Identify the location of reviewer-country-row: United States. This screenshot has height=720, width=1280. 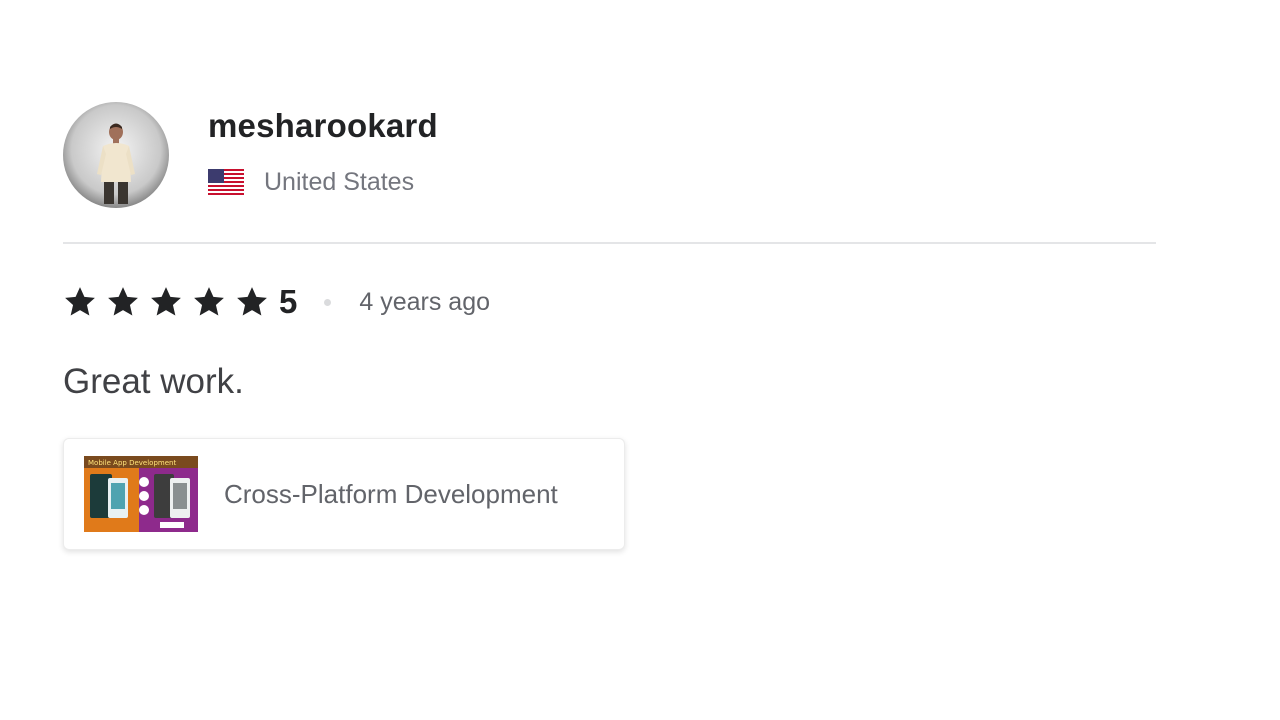
(323, 182).